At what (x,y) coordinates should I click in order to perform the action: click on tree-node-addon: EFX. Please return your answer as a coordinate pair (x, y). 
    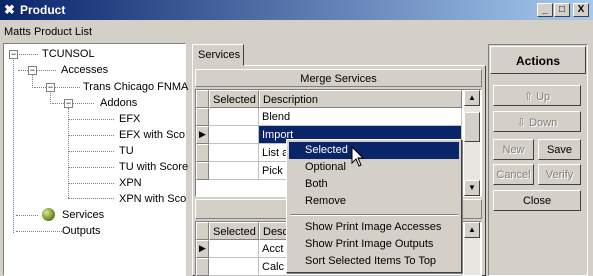
    Looking at the image, I should click on (129, 119).